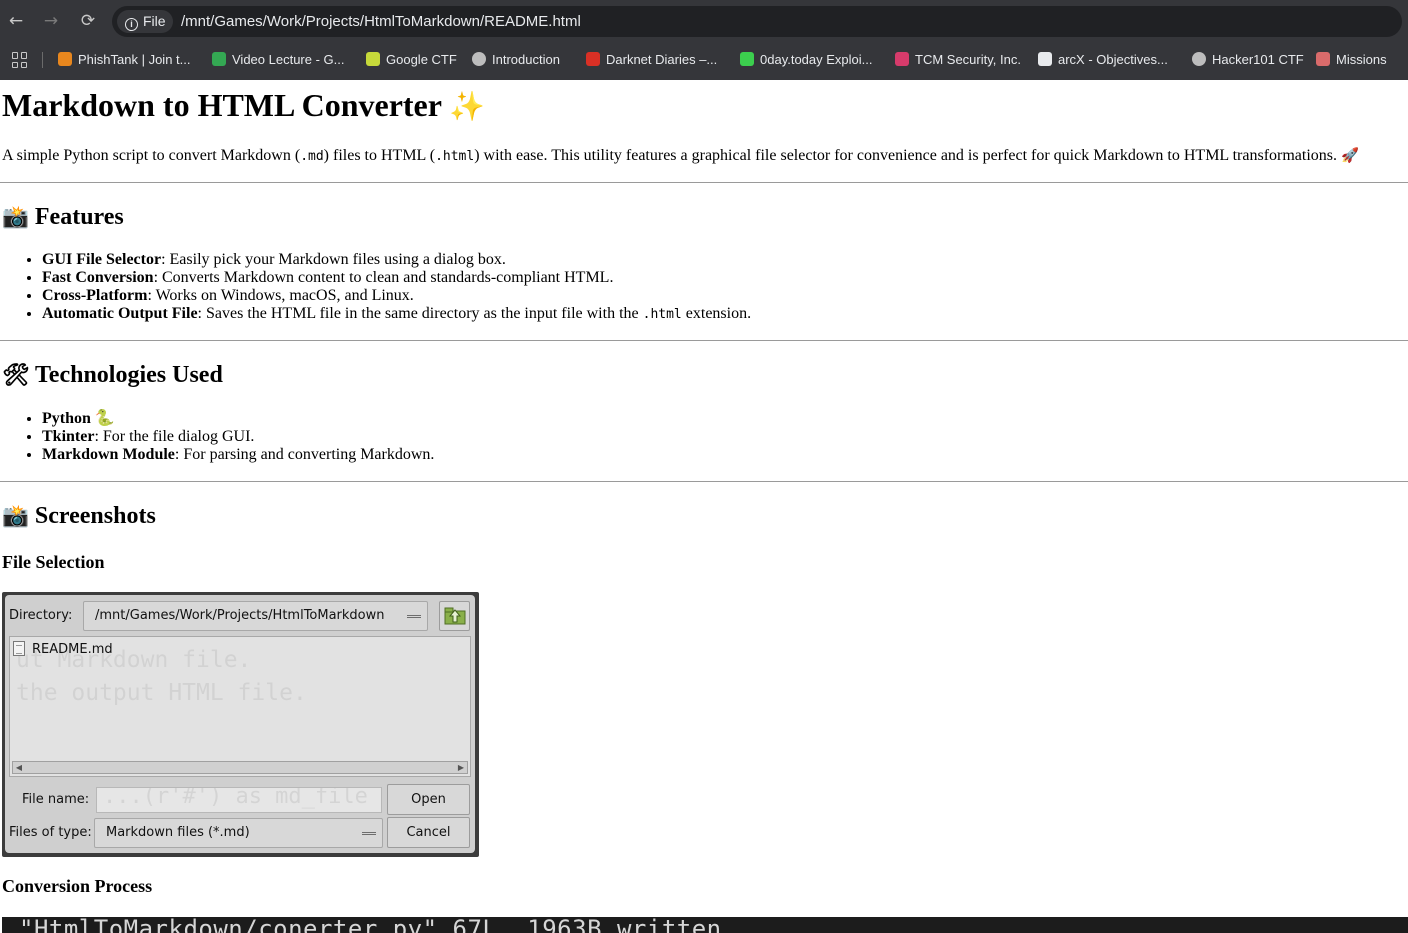 This screenshot has width=1408, height=933. Describe the element at coordinates (154, 21) in the screenshot. I see `scheme-label: File` at that location.